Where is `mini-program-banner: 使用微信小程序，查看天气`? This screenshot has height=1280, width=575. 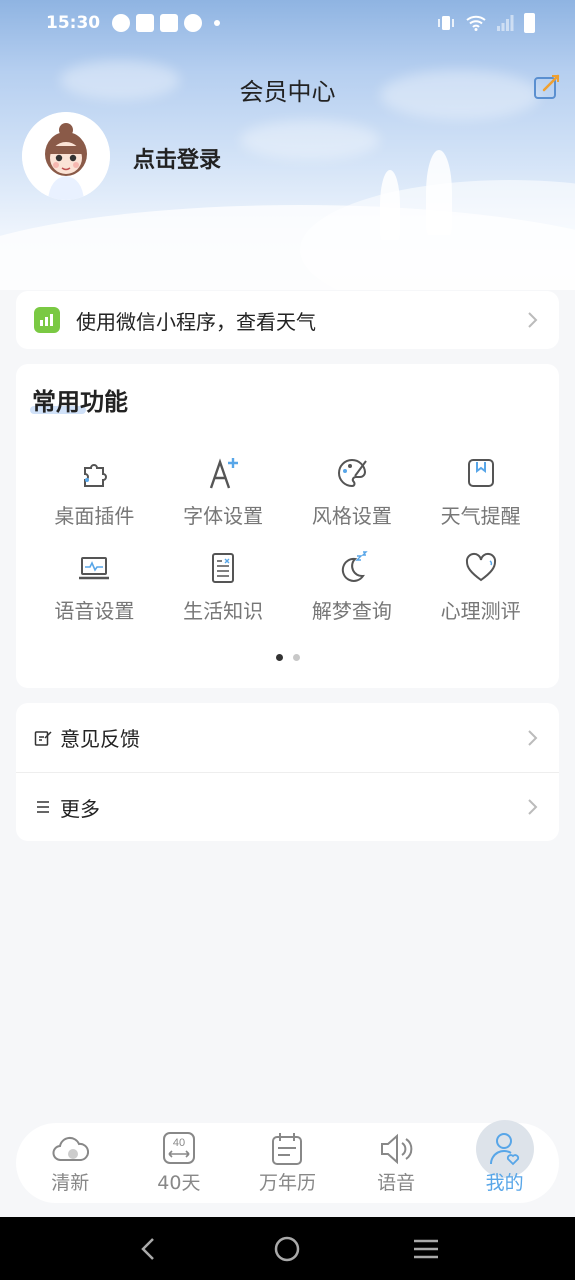 mini-program-banner: 使用微信小程序，查看天气 is located at coordinates (287, 320).